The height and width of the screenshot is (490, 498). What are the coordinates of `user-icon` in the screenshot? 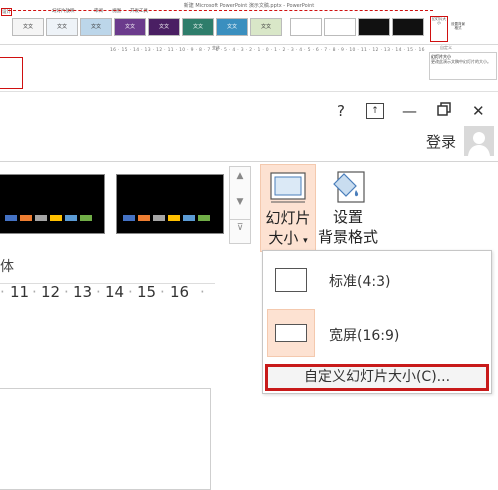 It's located at (479, 144).